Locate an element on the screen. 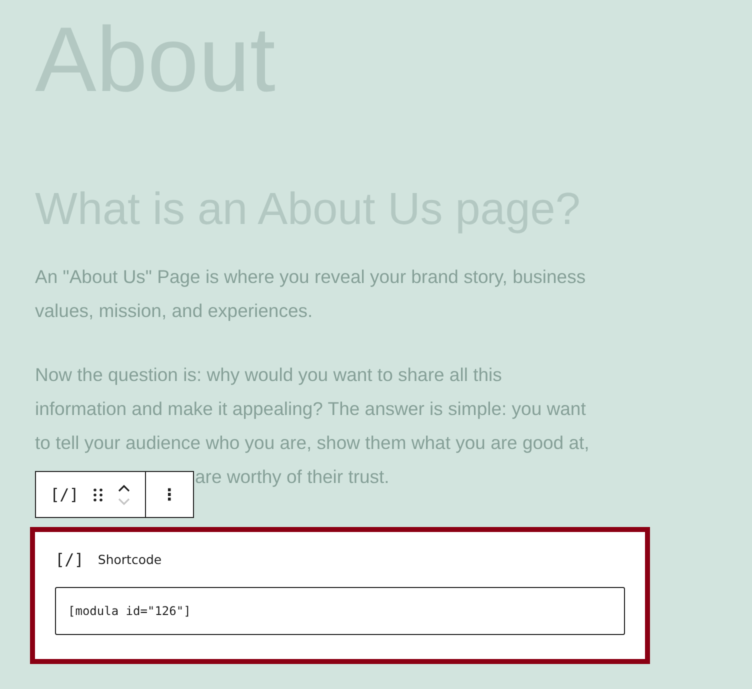 The width and height of the screenshot is (752, 689). paragraph-line: Now the question is: why would you want to share all this is located at coordinates (268, 374).